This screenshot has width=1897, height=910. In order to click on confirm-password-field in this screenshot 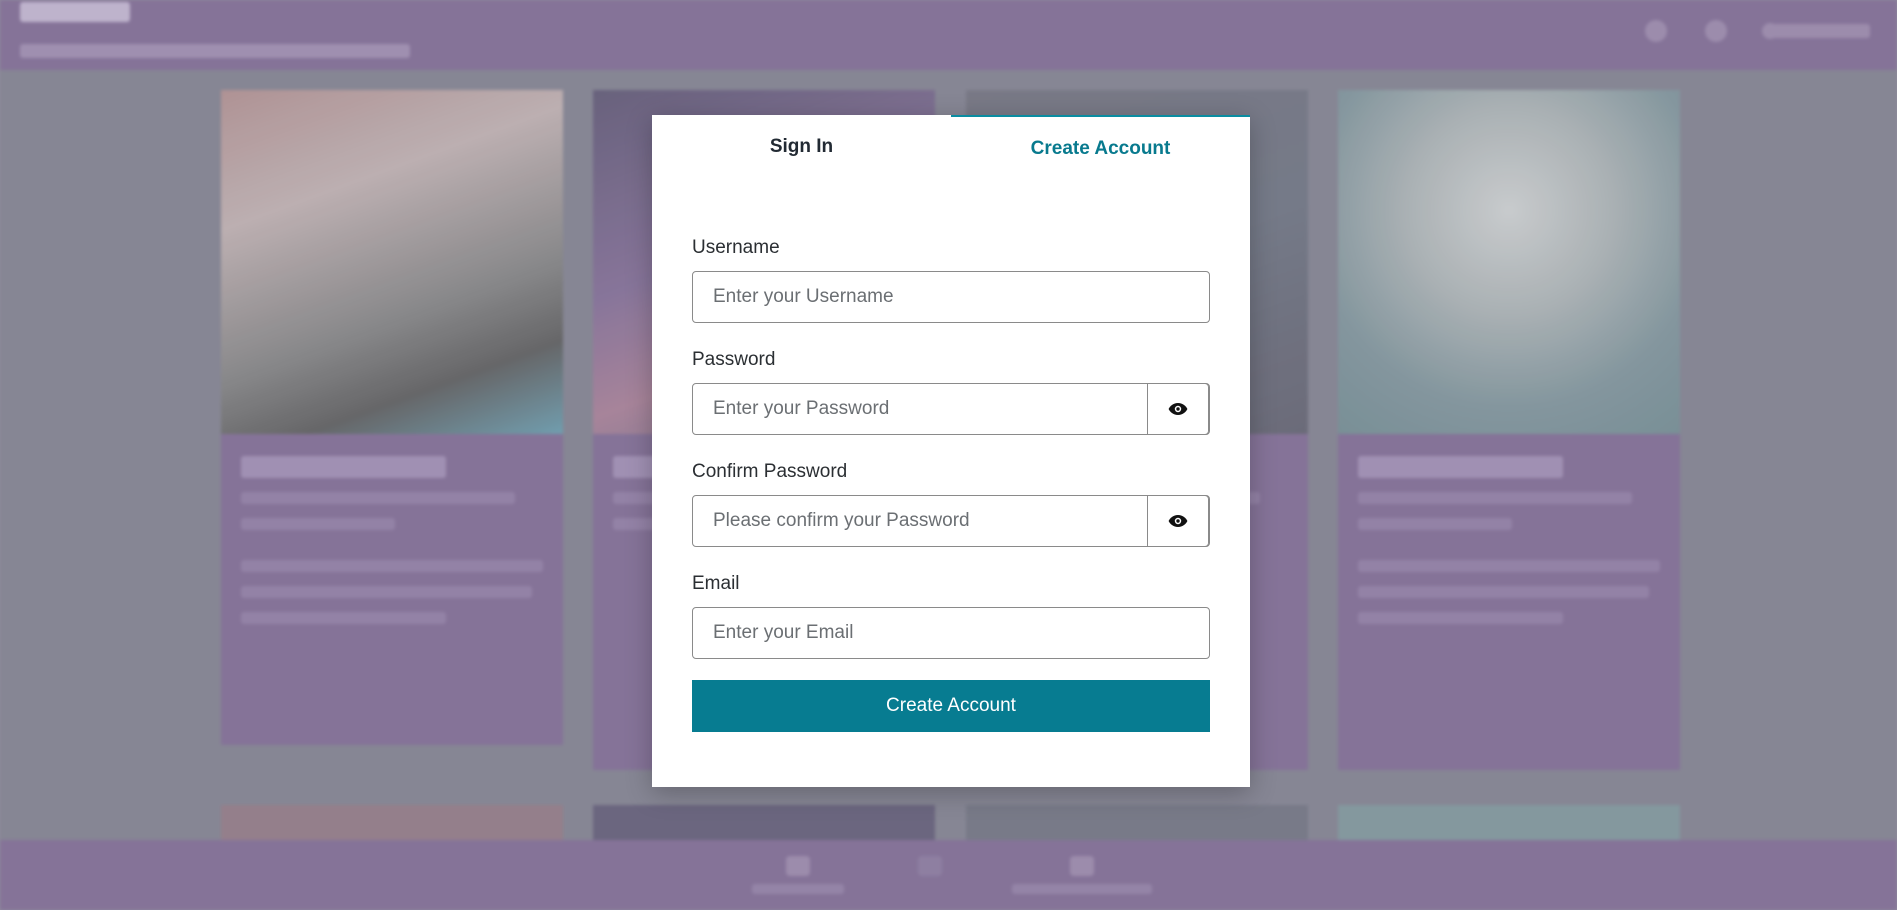, I will do `click(951, 521)`.